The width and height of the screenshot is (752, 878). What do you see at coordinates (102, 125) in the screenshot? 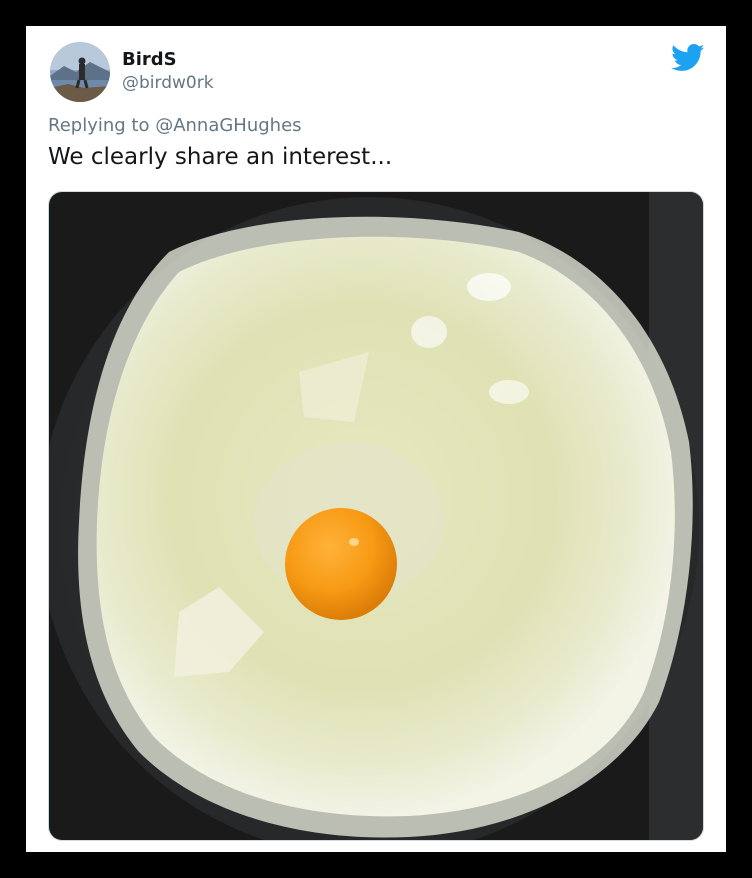
I see `reply-prefix: Replying to` at bounding box center [102, 125].